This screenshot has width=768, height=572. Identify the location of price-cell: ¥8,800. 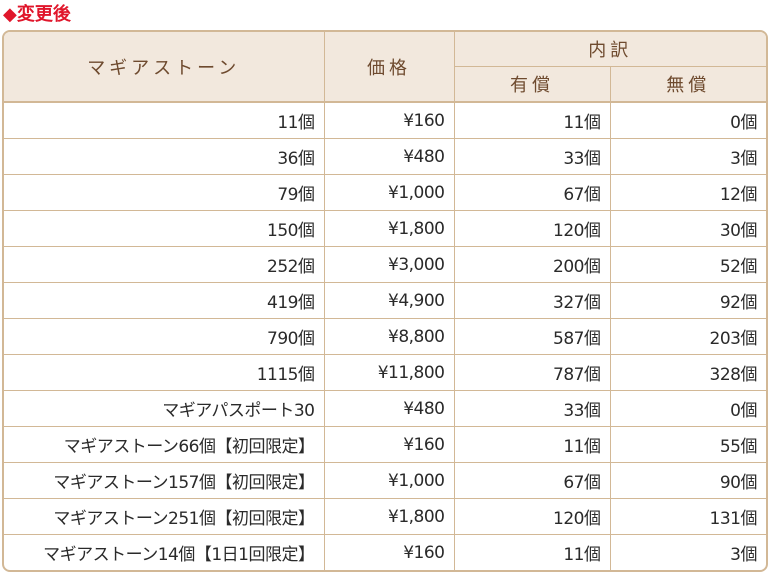
(389, 336).